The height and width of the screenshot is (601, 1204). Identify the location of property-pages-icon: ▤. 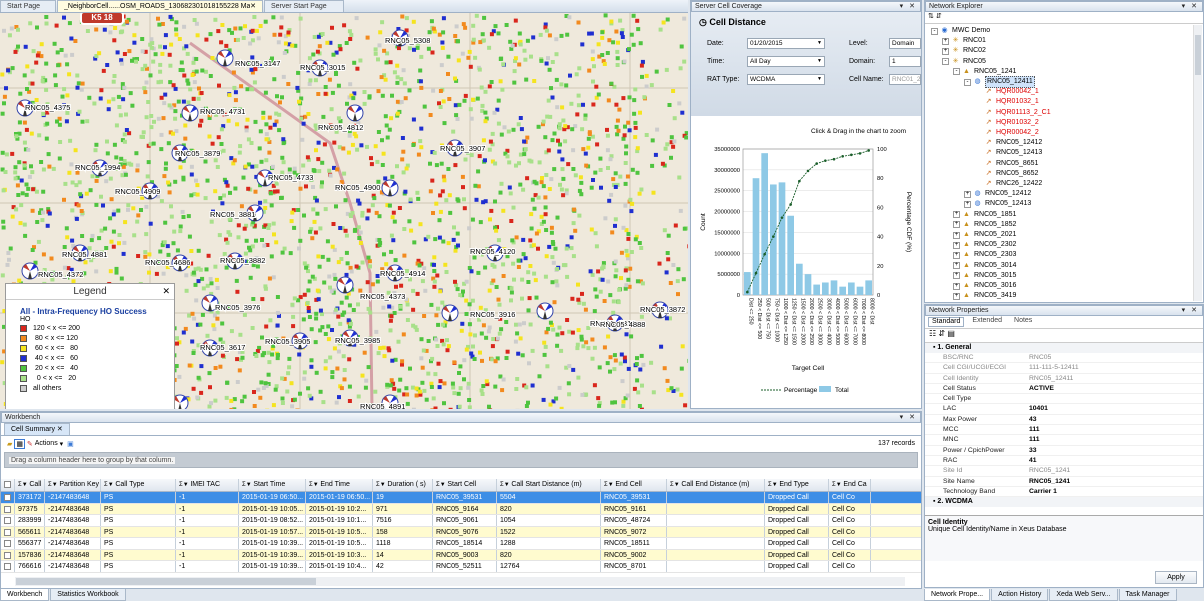
(951, 333).